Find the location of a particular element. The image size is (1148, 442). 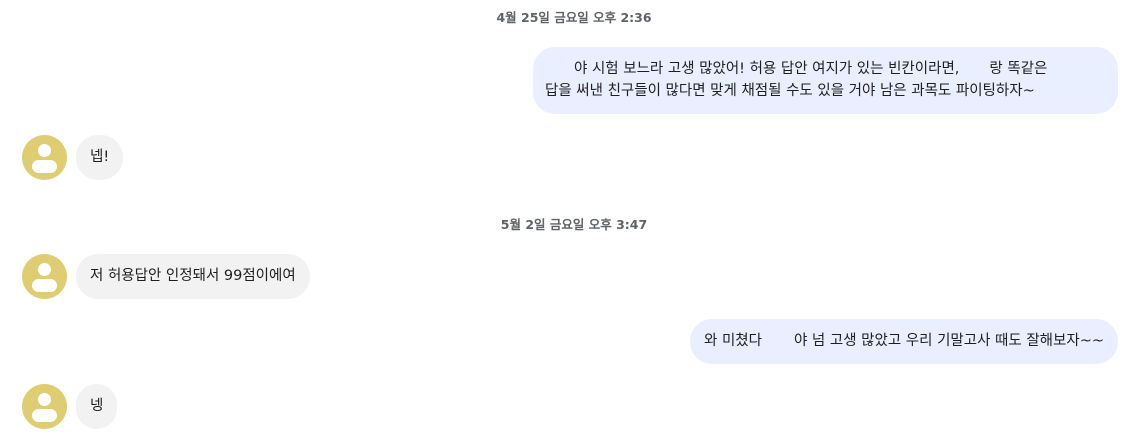

message-text: 야 시험 보느라 고생 많았어! 허용 답안 여지가 있는 빈칸이라면, is located at coordinates (767, 69).